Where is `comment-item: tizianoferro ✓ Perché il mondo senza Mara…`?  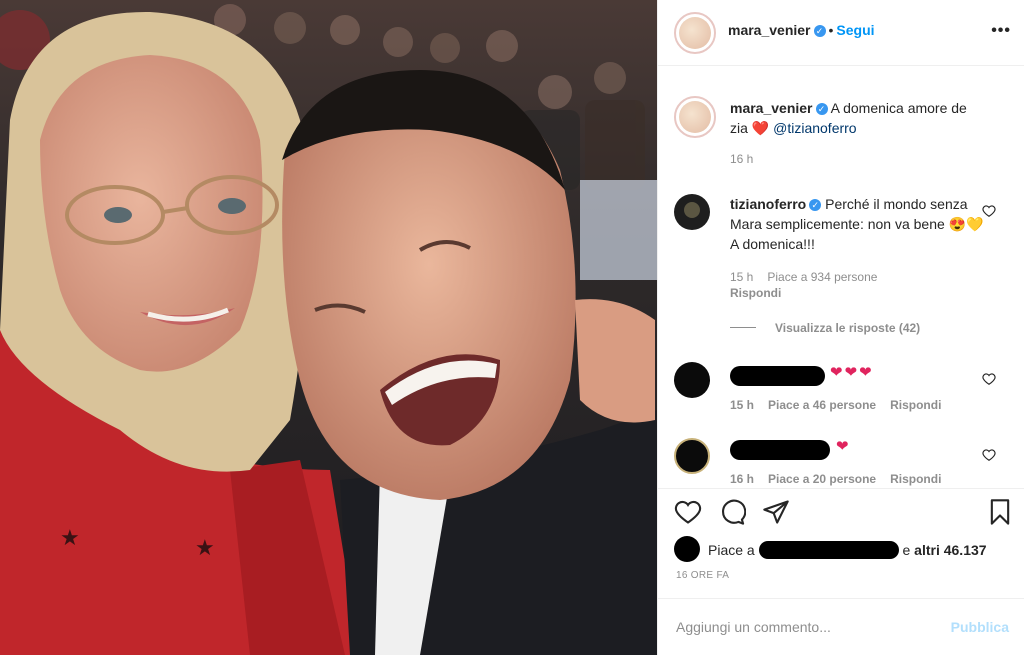 comment-item: tizianoferro ✓ Perché il mondo senza Mara… is located at coordinates (857, 224).